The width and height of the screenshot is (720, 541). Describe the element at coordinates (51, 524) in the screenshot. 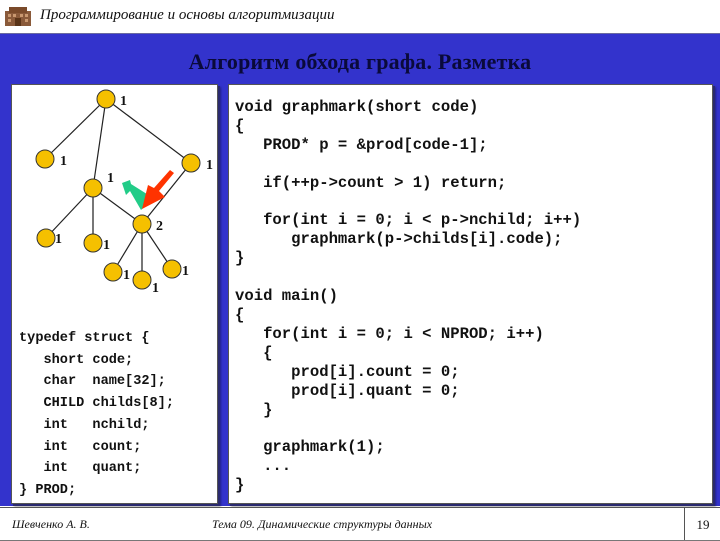

I see `footer-author: Шевченко А. В.` at that location.